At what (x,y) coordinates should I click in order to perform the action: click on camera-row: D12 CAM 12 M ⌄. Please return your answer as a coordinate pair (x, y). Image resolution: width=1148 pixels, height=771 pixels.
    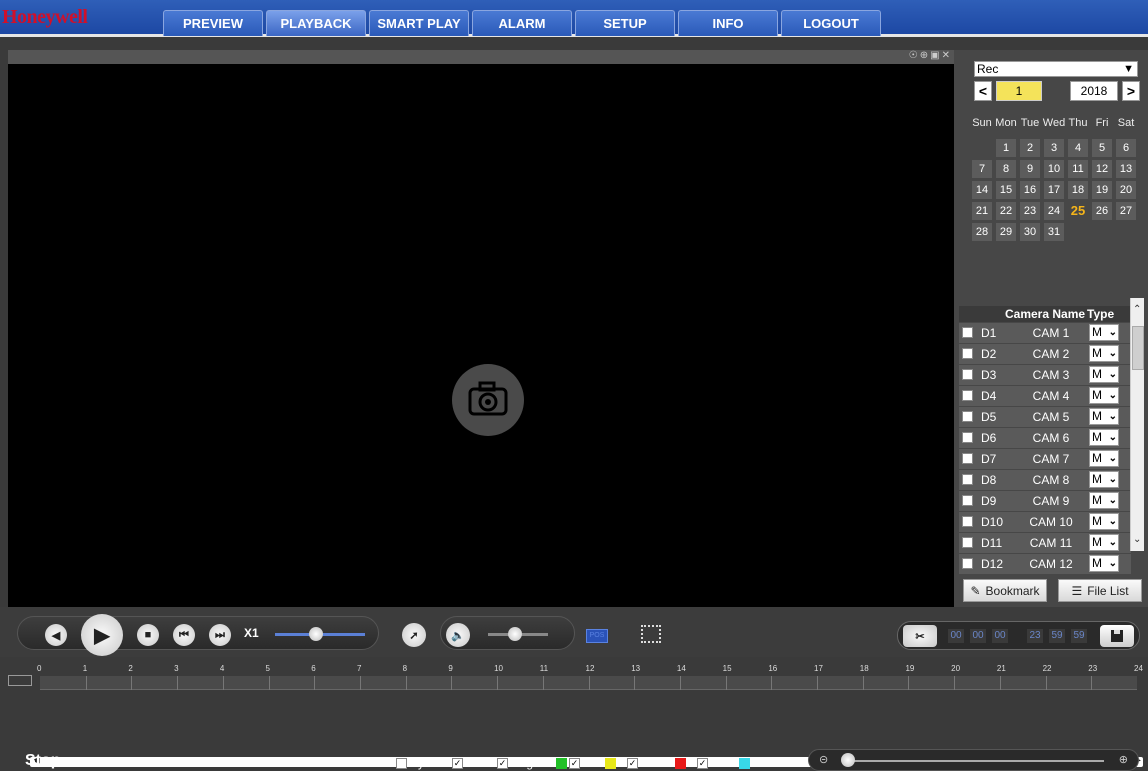
    Looking at the image, I should click on (1045, 564).